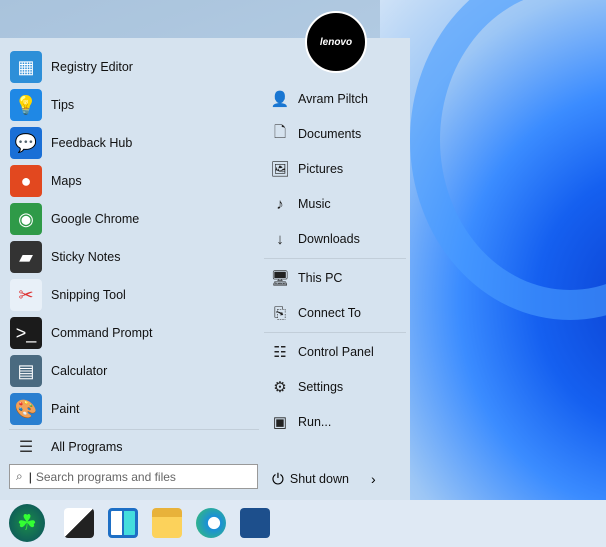  I want to click on taskbar: ☘, so click(303, 523).